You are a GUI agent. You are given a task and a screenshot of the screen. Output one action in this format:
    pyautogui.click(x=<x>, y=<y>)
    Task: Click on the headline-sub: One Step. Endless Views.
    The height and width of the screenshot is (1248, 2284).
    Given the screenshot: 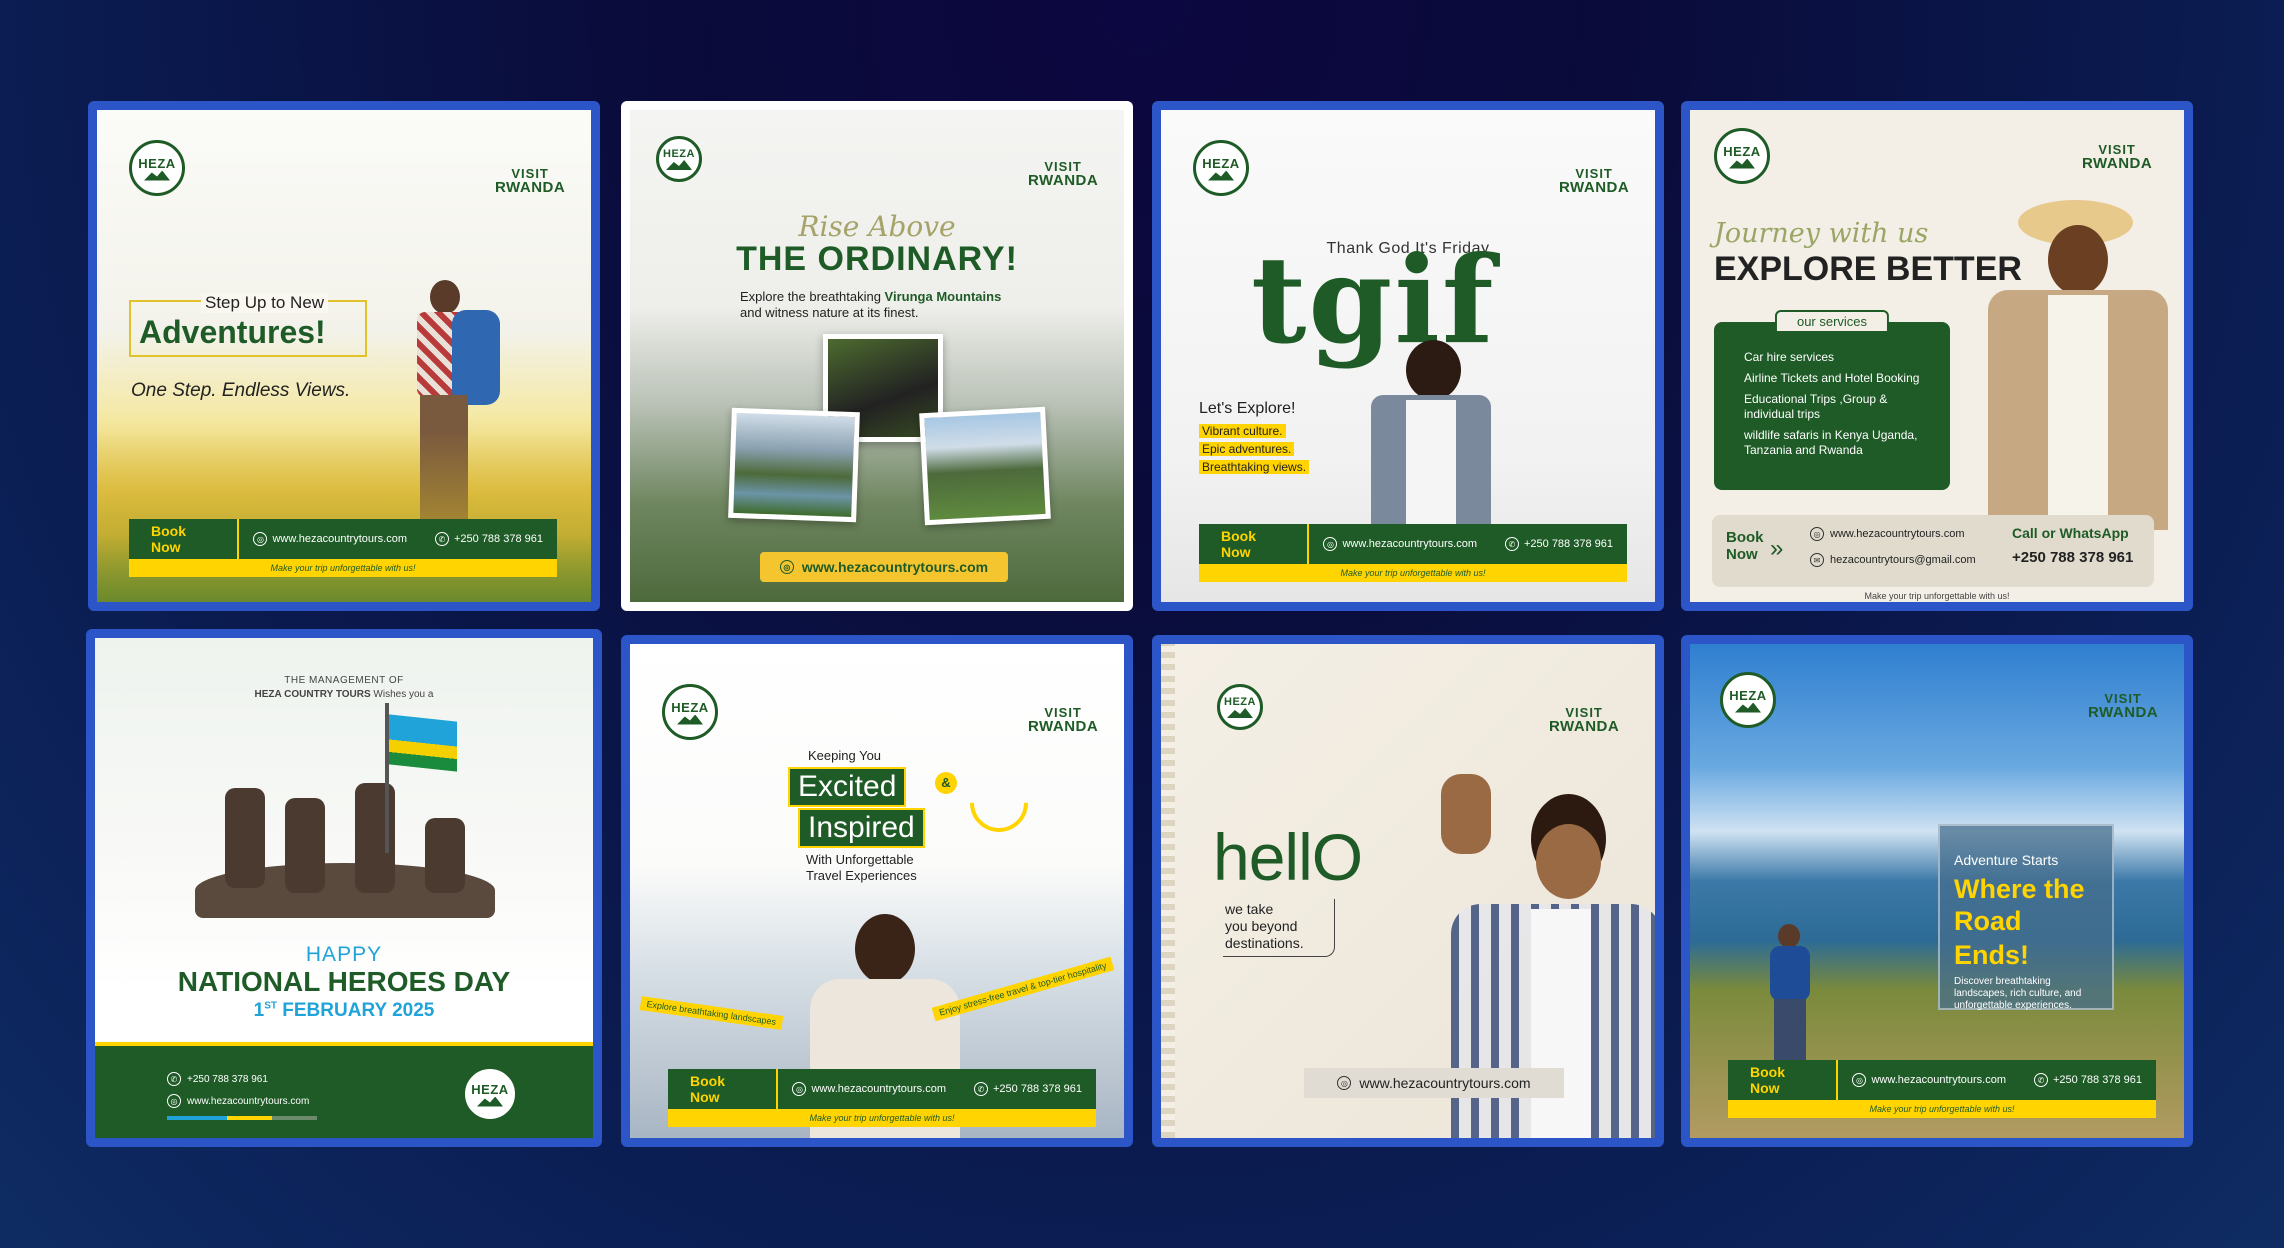 What is the action you would take?
    pyautogui.click(x=241, y=390)
    